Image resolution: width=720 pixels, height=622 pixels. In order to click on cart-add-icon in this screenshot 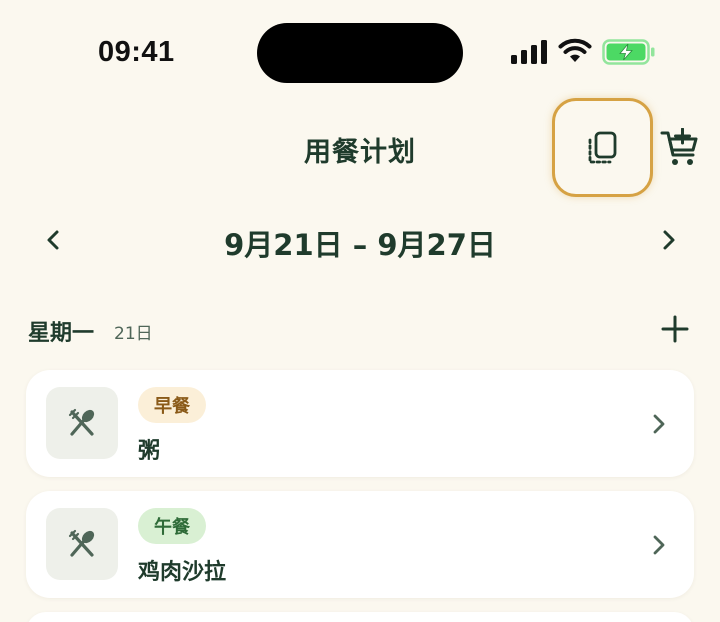, I will do `click(680, 148)`.